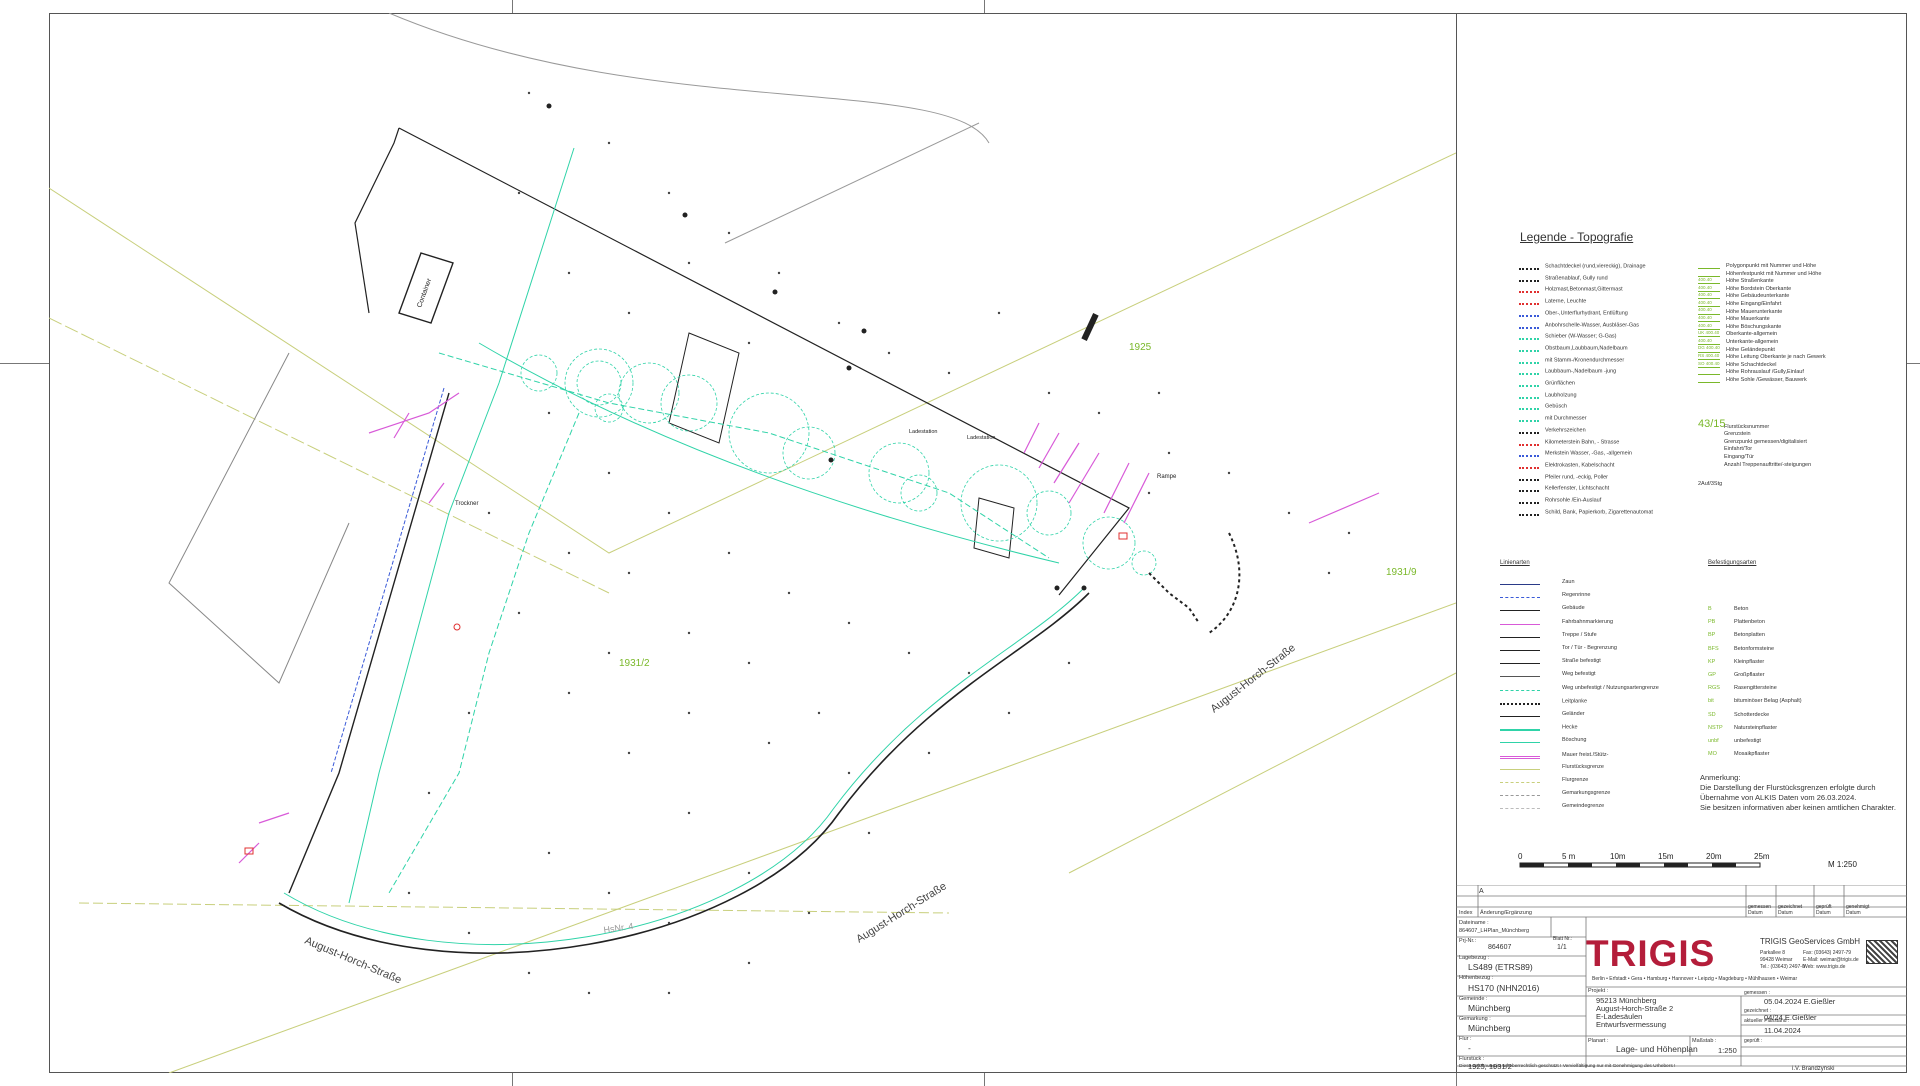 This screenshot has width=1920, height=1086. Describe the element at coordinates (1576, 477) in the screenshot. I see `legend-left-item-18-label: Pfeiler rund, -eckig, Poller` at that location.